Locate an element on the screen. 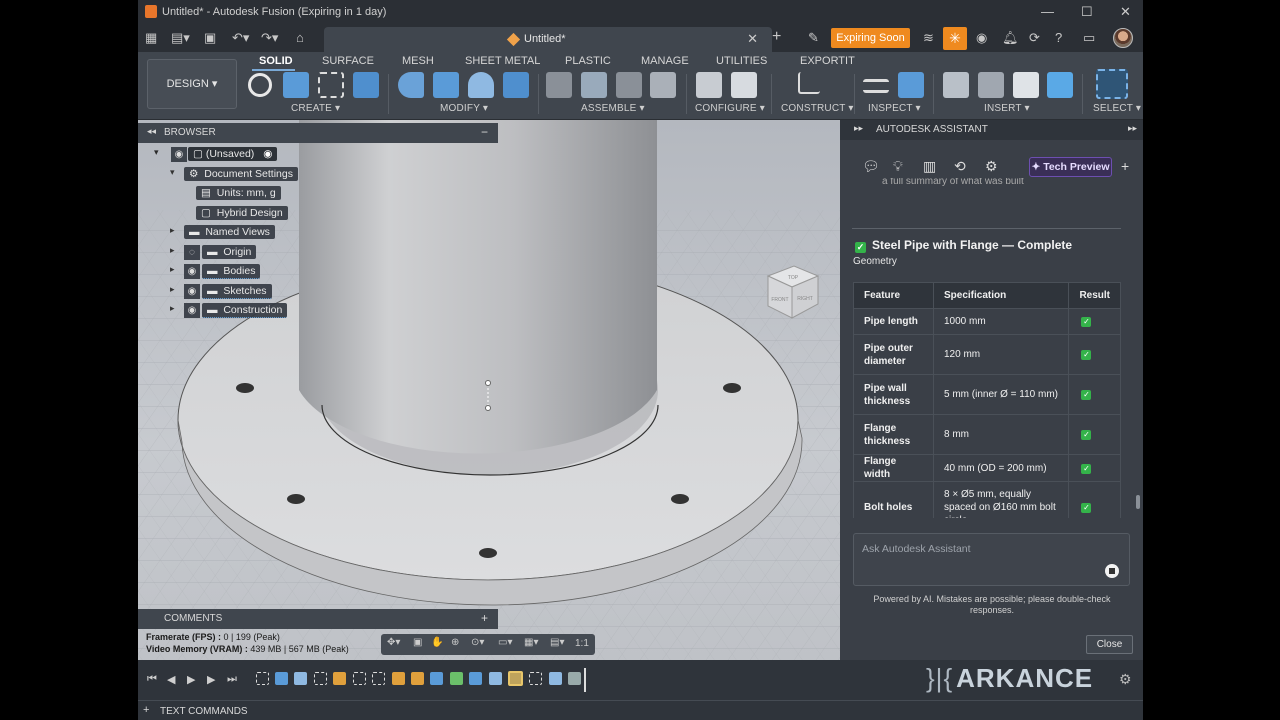  configure-icon is located at coordinates (709, 85).